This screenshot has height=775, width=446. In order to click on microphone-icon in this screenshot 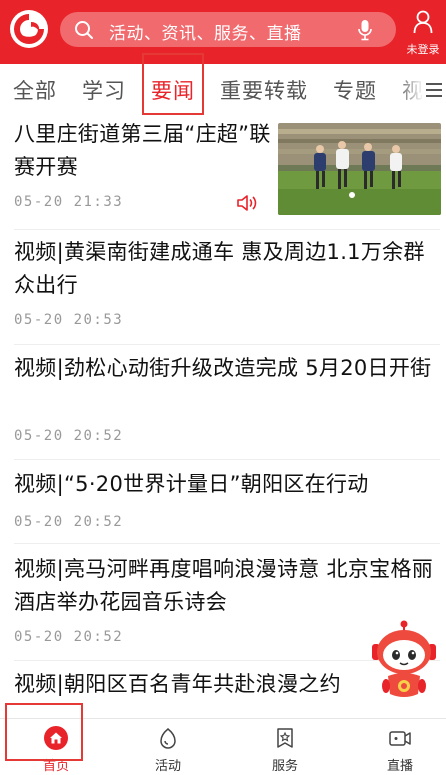, I will do `click(365, 30)`.